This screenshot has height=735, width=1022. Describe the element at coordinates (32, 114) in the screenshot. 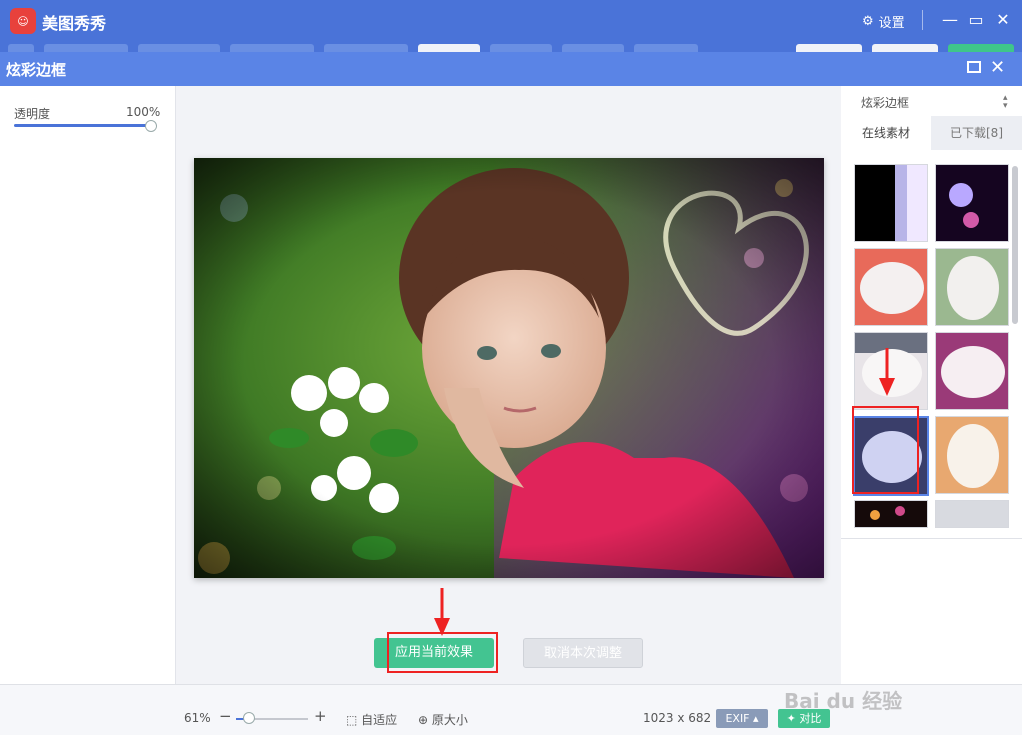

I see `opacity-label: 透明度` at that location.